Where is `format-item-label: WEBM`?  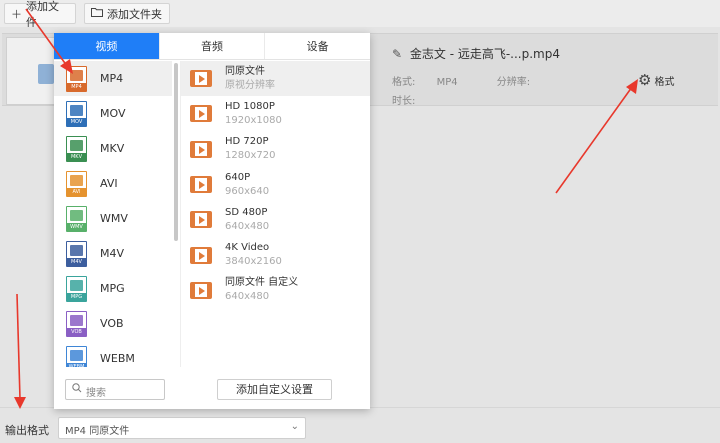
format-item-label: WEBM is located at coordinates (117, 358).